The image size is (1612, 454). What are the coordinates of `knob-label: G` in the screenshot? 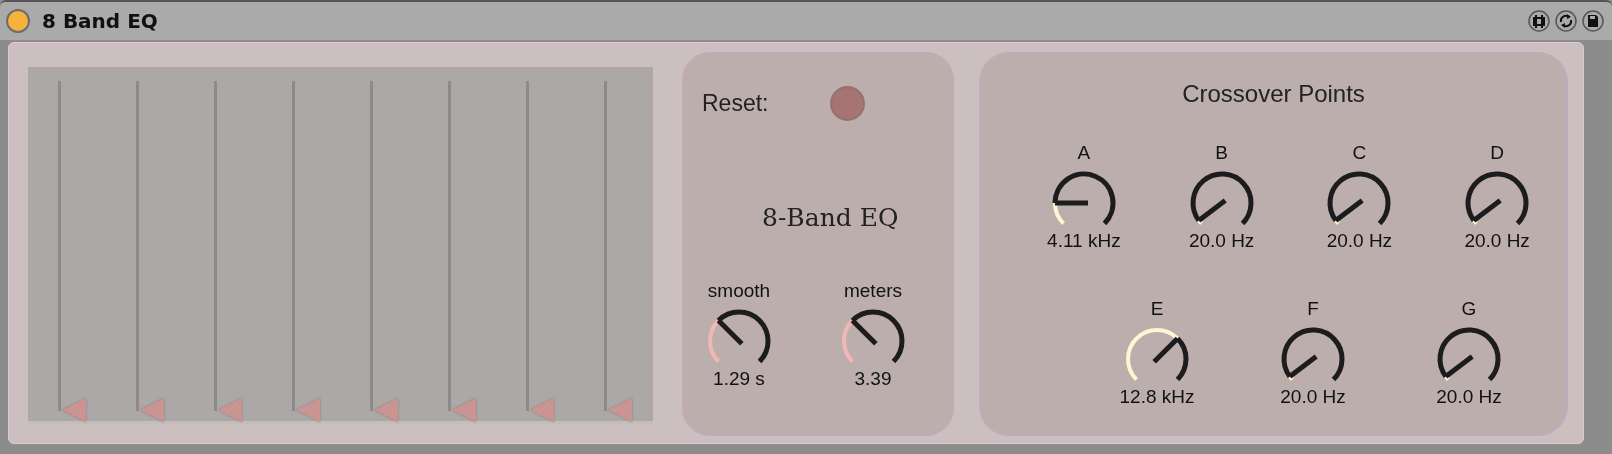 It's located at (1469, 309).